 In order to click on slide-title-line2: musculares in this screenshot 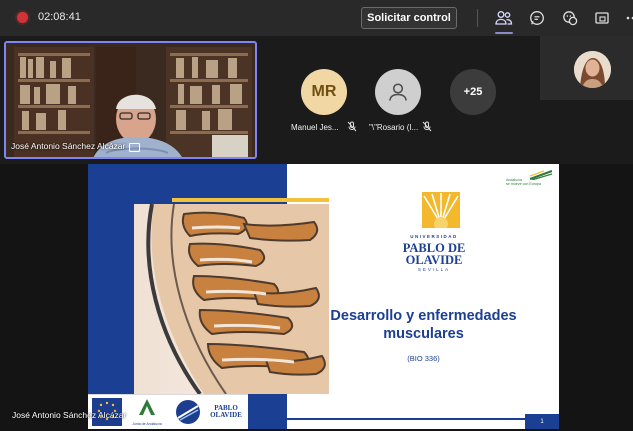, I will do `click(423, 334)`.